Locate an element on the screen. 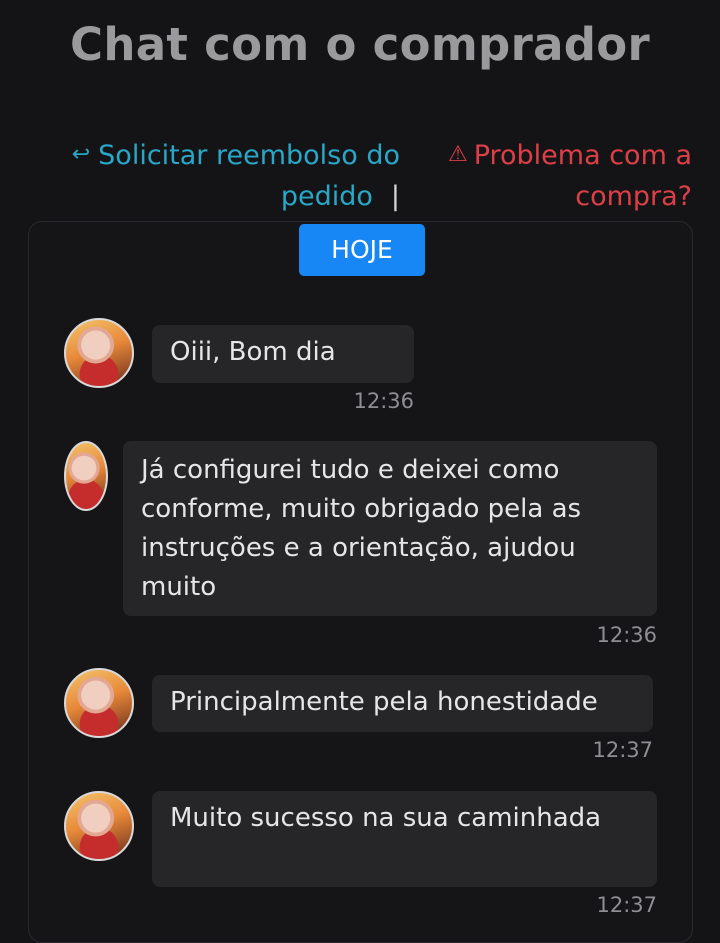 The width and height of the screenshot is (720, 943). report-problem-link: ⚠ Problema com a compra? is located at coordinates (556, 176).